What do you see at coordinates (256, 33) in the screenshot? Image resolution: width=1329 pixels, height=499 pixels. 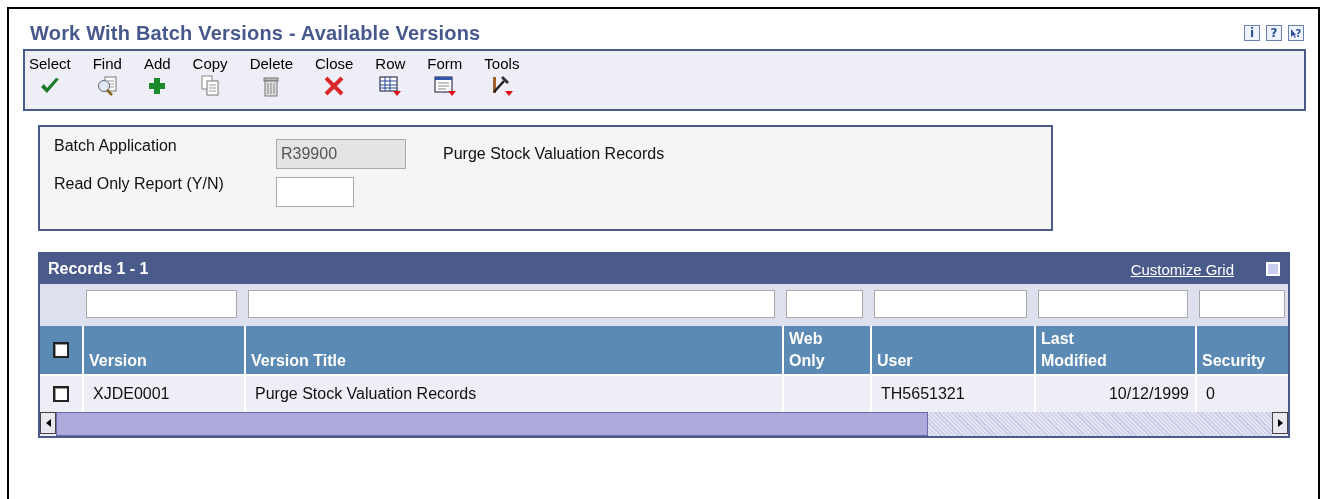 I see `window-title: Work With Batch Versions - Available Versions` at bounding box center [256, 33].